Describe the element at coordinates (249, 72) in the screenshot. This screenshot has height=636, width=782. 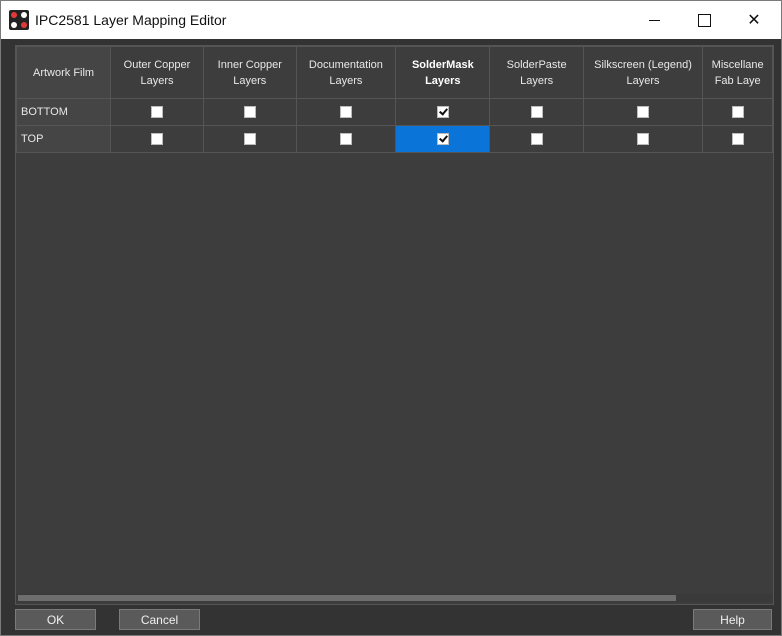
I see `column-header-1: Inner Copper Layers` at that location.